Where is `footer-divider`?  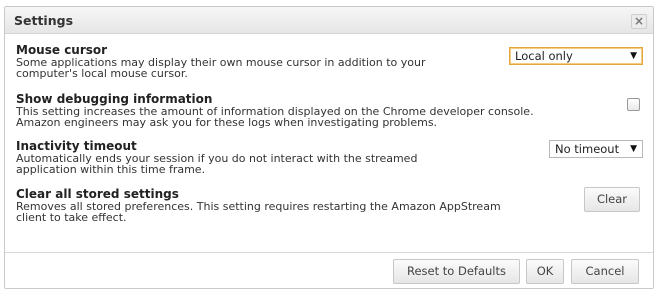 footer-divider is located at coordinates (329, 252).